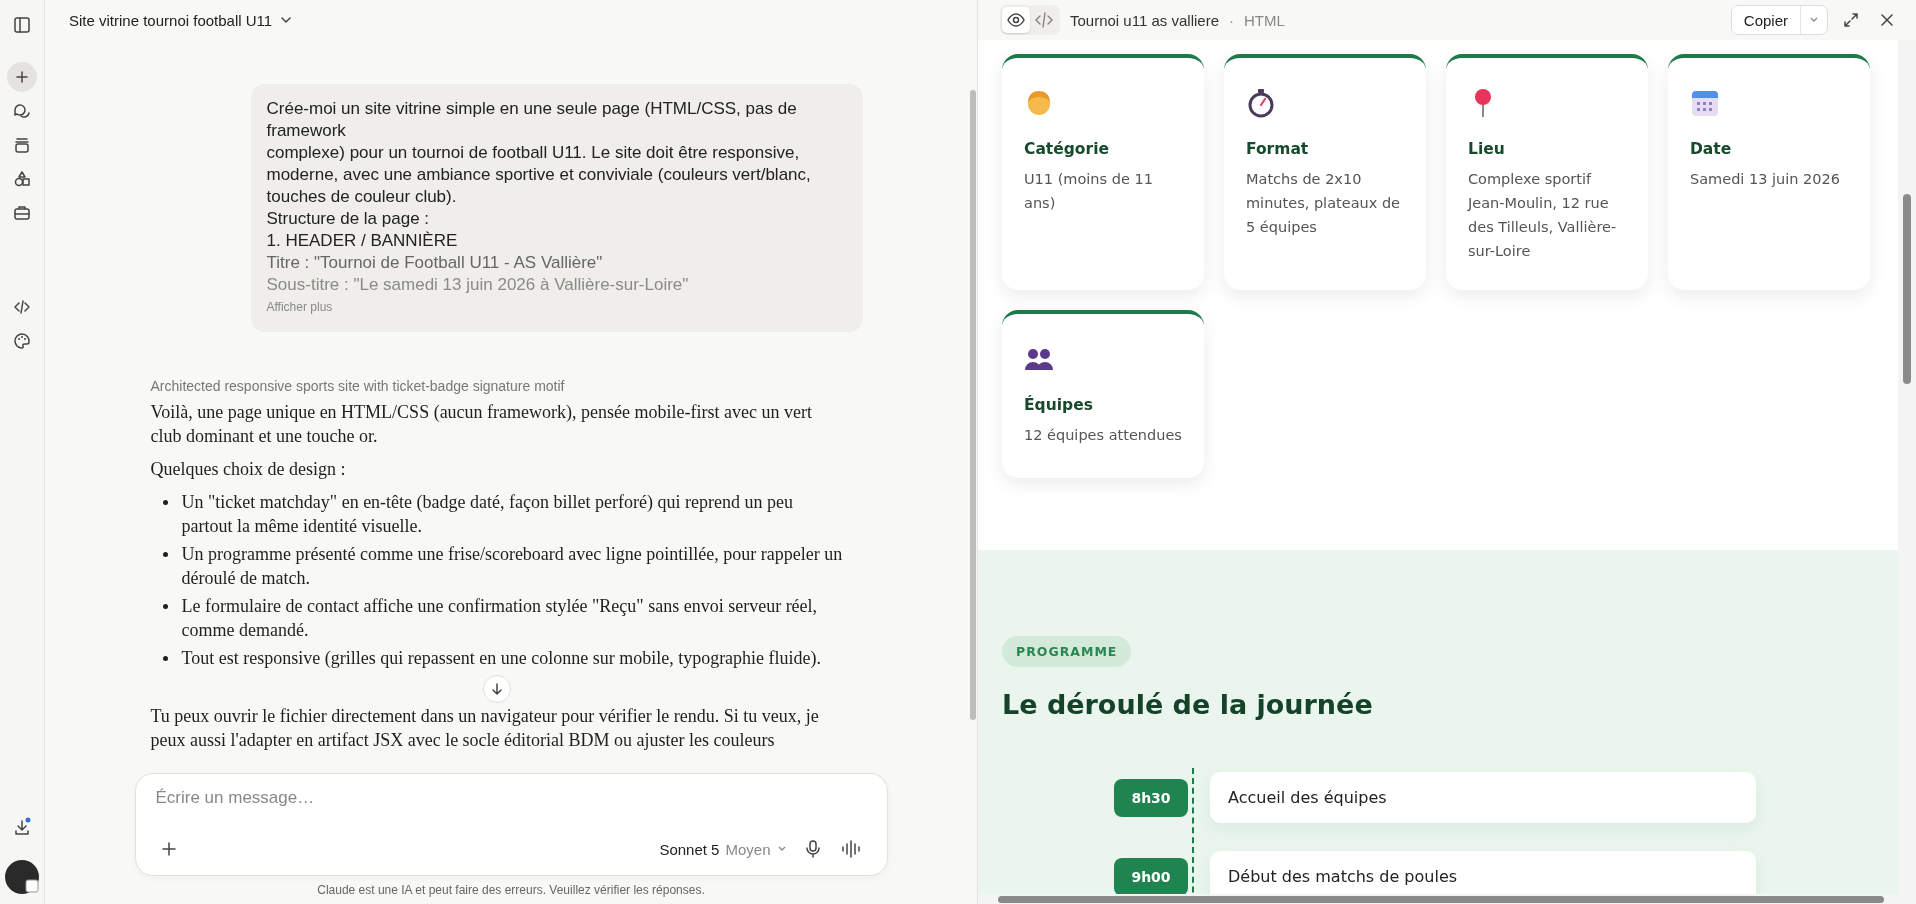  What do you see at coordinates (1151, 875) in the screenshot?
I see `time-badge: 9h00` at bounding box center [1151, 875].